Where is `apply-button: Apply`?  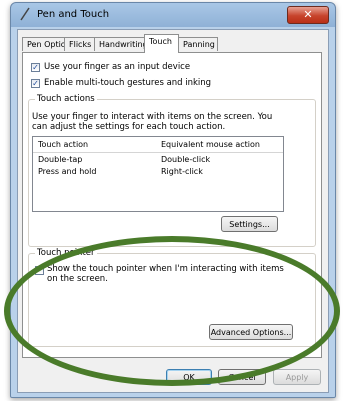 apply-button: Apply is located at coordinates (297, 377).